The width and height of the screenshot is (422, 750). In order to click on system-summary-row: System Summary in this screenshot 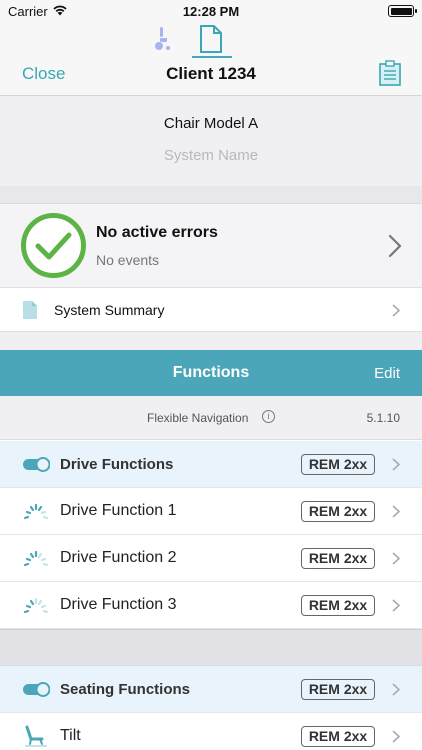, I will do `click(211, 310)`.